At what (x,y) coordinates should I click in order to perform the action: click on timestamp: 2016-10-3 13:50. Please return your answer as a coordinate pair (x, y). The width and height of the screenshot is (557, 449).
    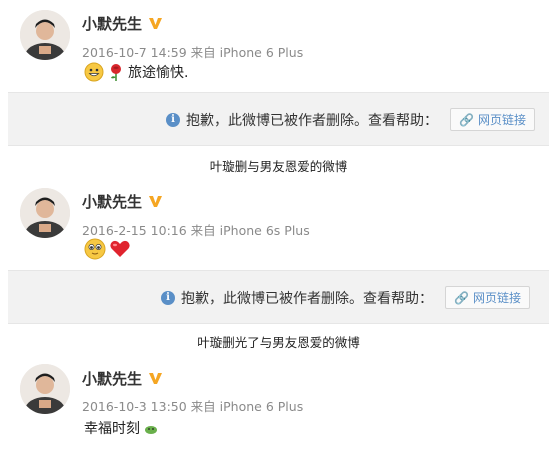
    Looking at the image, I should click on (134, 406).